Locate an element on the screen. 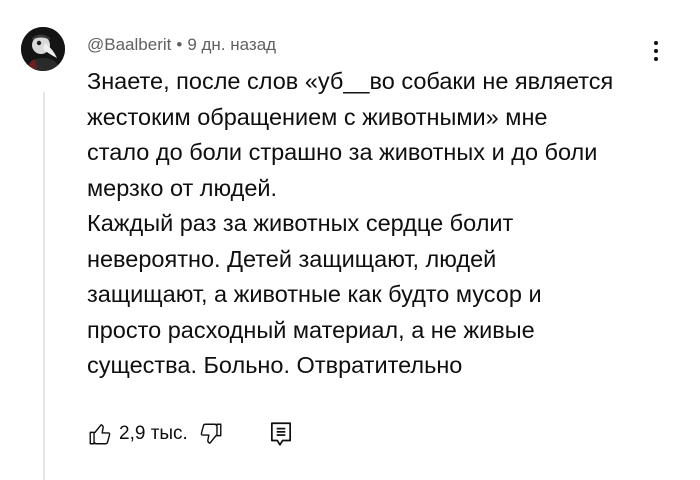 This screenshot has width=700, height=480. like-count: 2,9 тыс. is located at coordinates (153, 433).